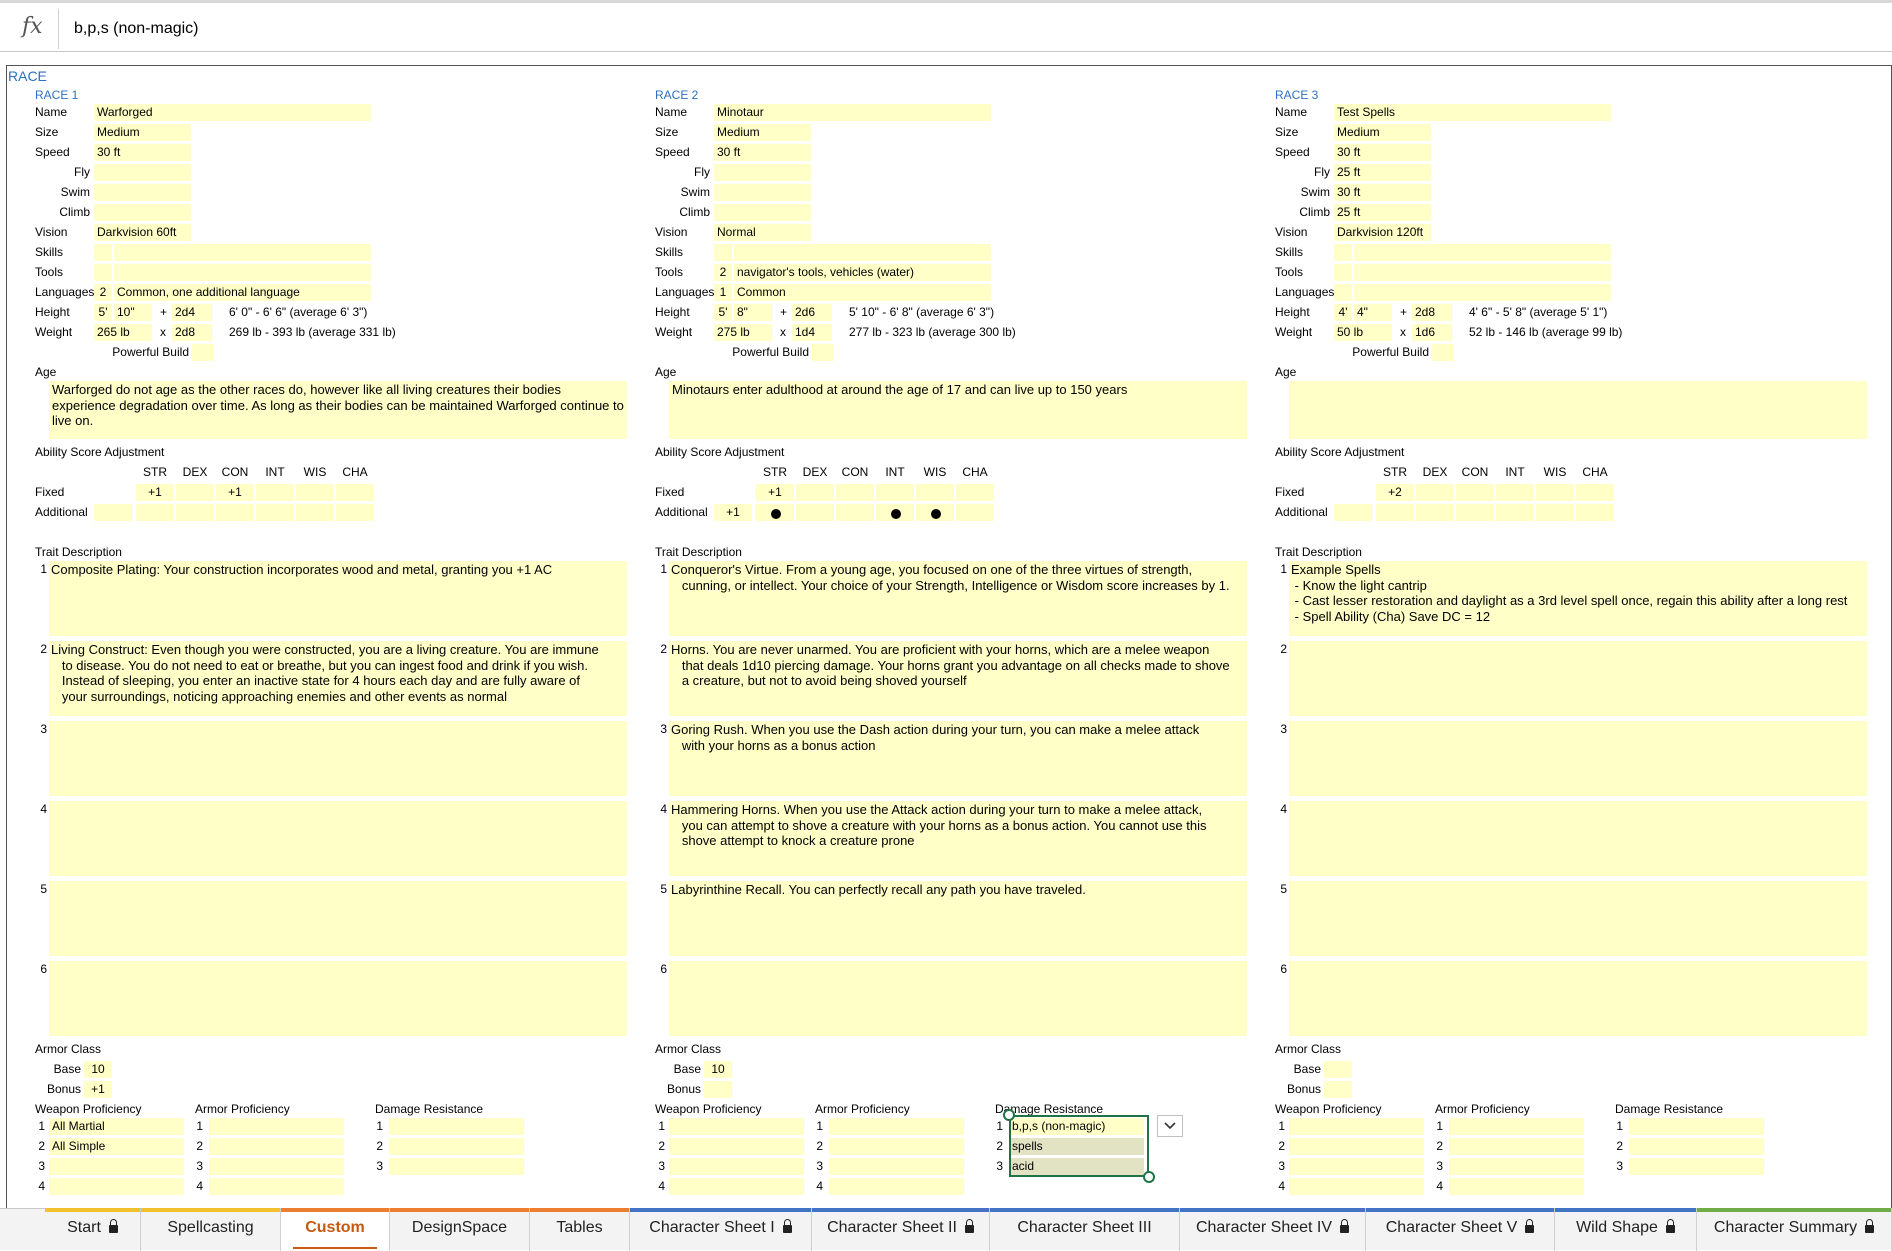 The image size is (1892, 1251). I want to click on weapon-proficiency-1-field: All Martial, so click(116, 1126).